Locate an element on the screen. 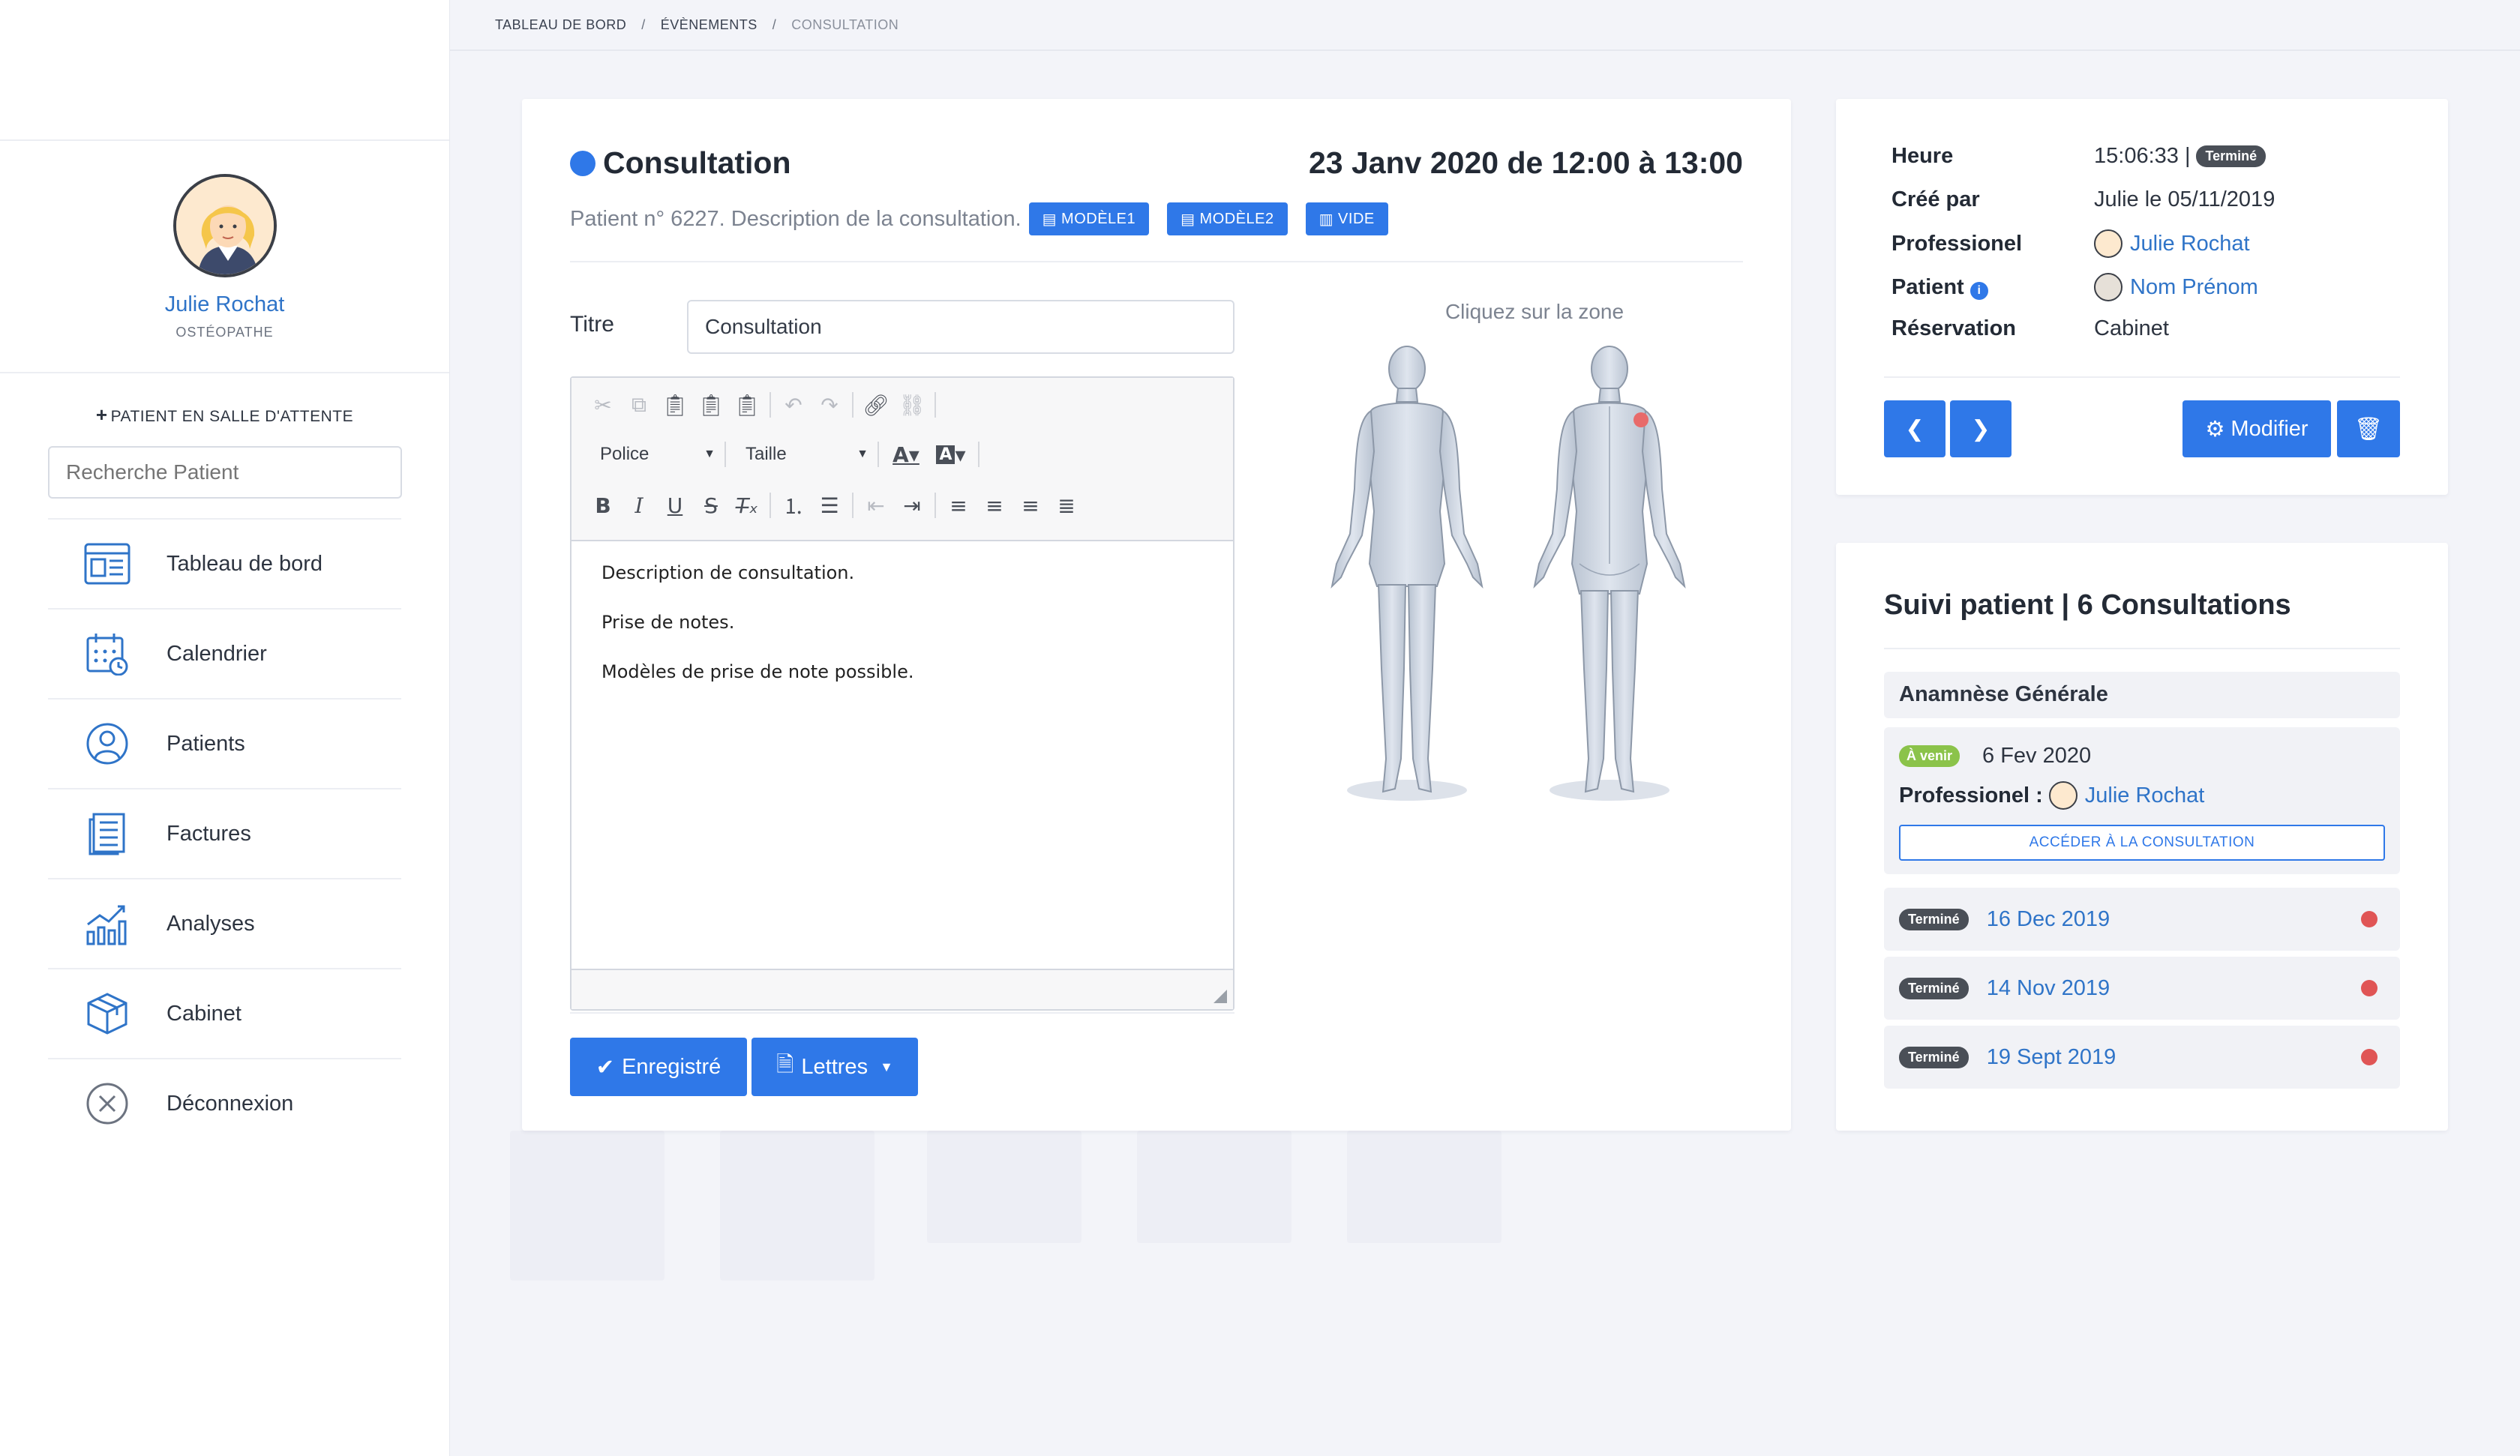 This screenshot has height=1456, width=2520. past-consultation: Terminé 14 Nov 2019 is located at coordinates (2142, 988).